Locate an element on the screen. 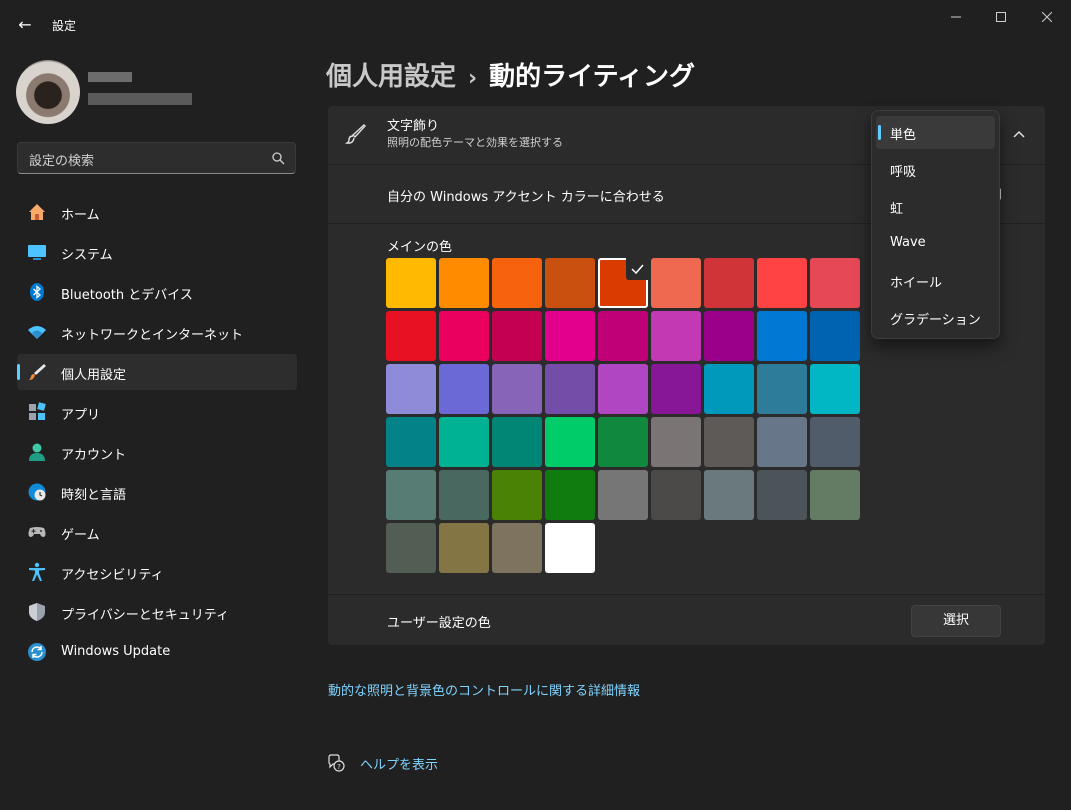 Image resolution: width=1071 pixels, height=810 pixels. sidebar-item-windows-update: Windows Update is located at coordinates (157, 652).